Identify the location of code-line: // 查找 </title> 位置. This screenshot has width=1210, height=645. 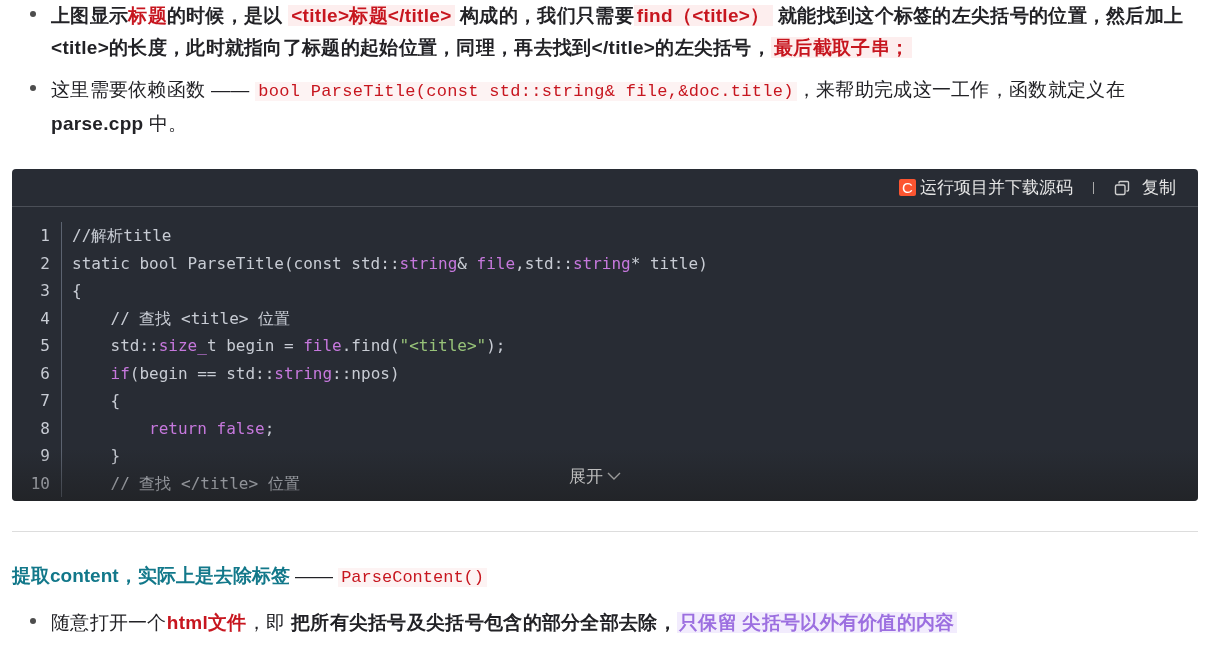
(204, 483).